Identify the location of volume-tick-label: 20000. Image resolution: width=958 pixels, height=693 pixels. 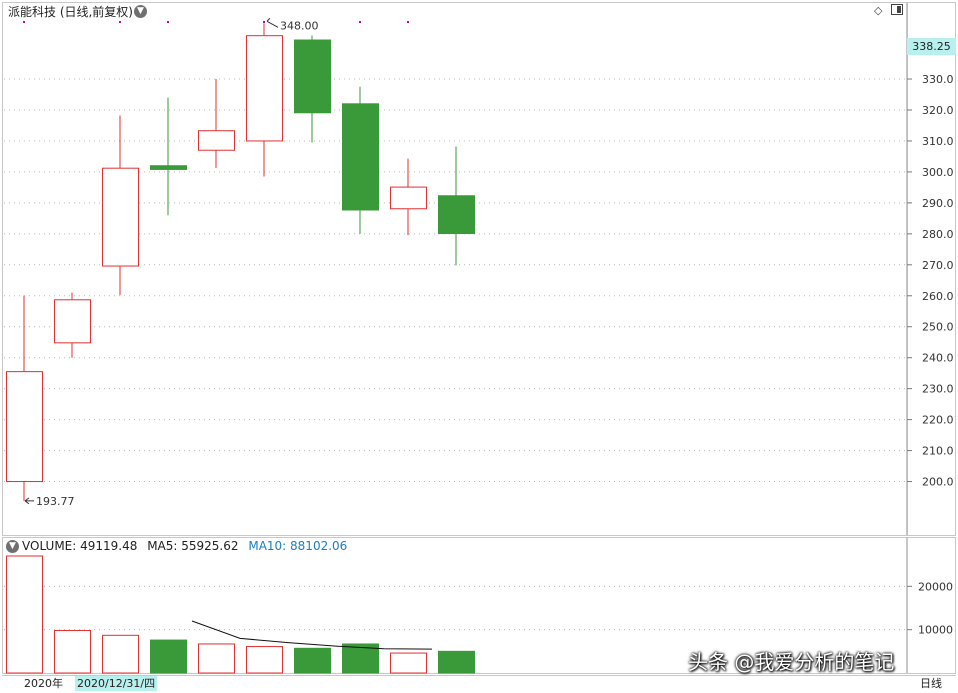
(935, 586).